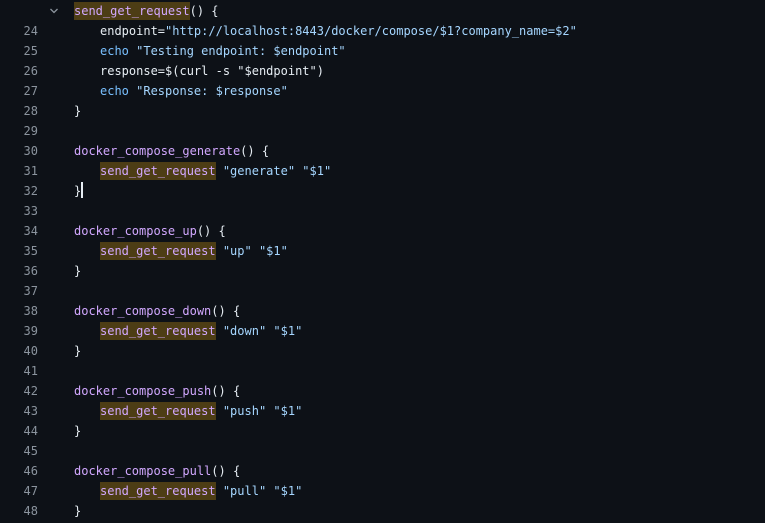 The width and height of the screenshot is (765, 523). Describe the element at coordinates (382, 299) in the screenshot. I see `code-line: 38` at that location.